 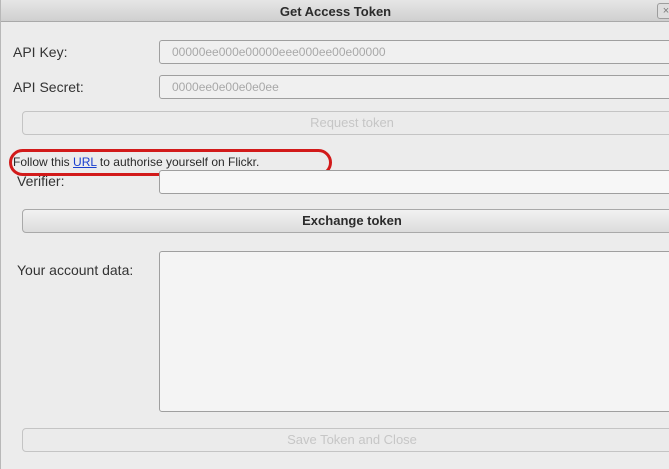 What do you see at coordinates (43, 162) in the screenshot?
I see `follow-prefix: Follow this` at bounding box center [43, 162].